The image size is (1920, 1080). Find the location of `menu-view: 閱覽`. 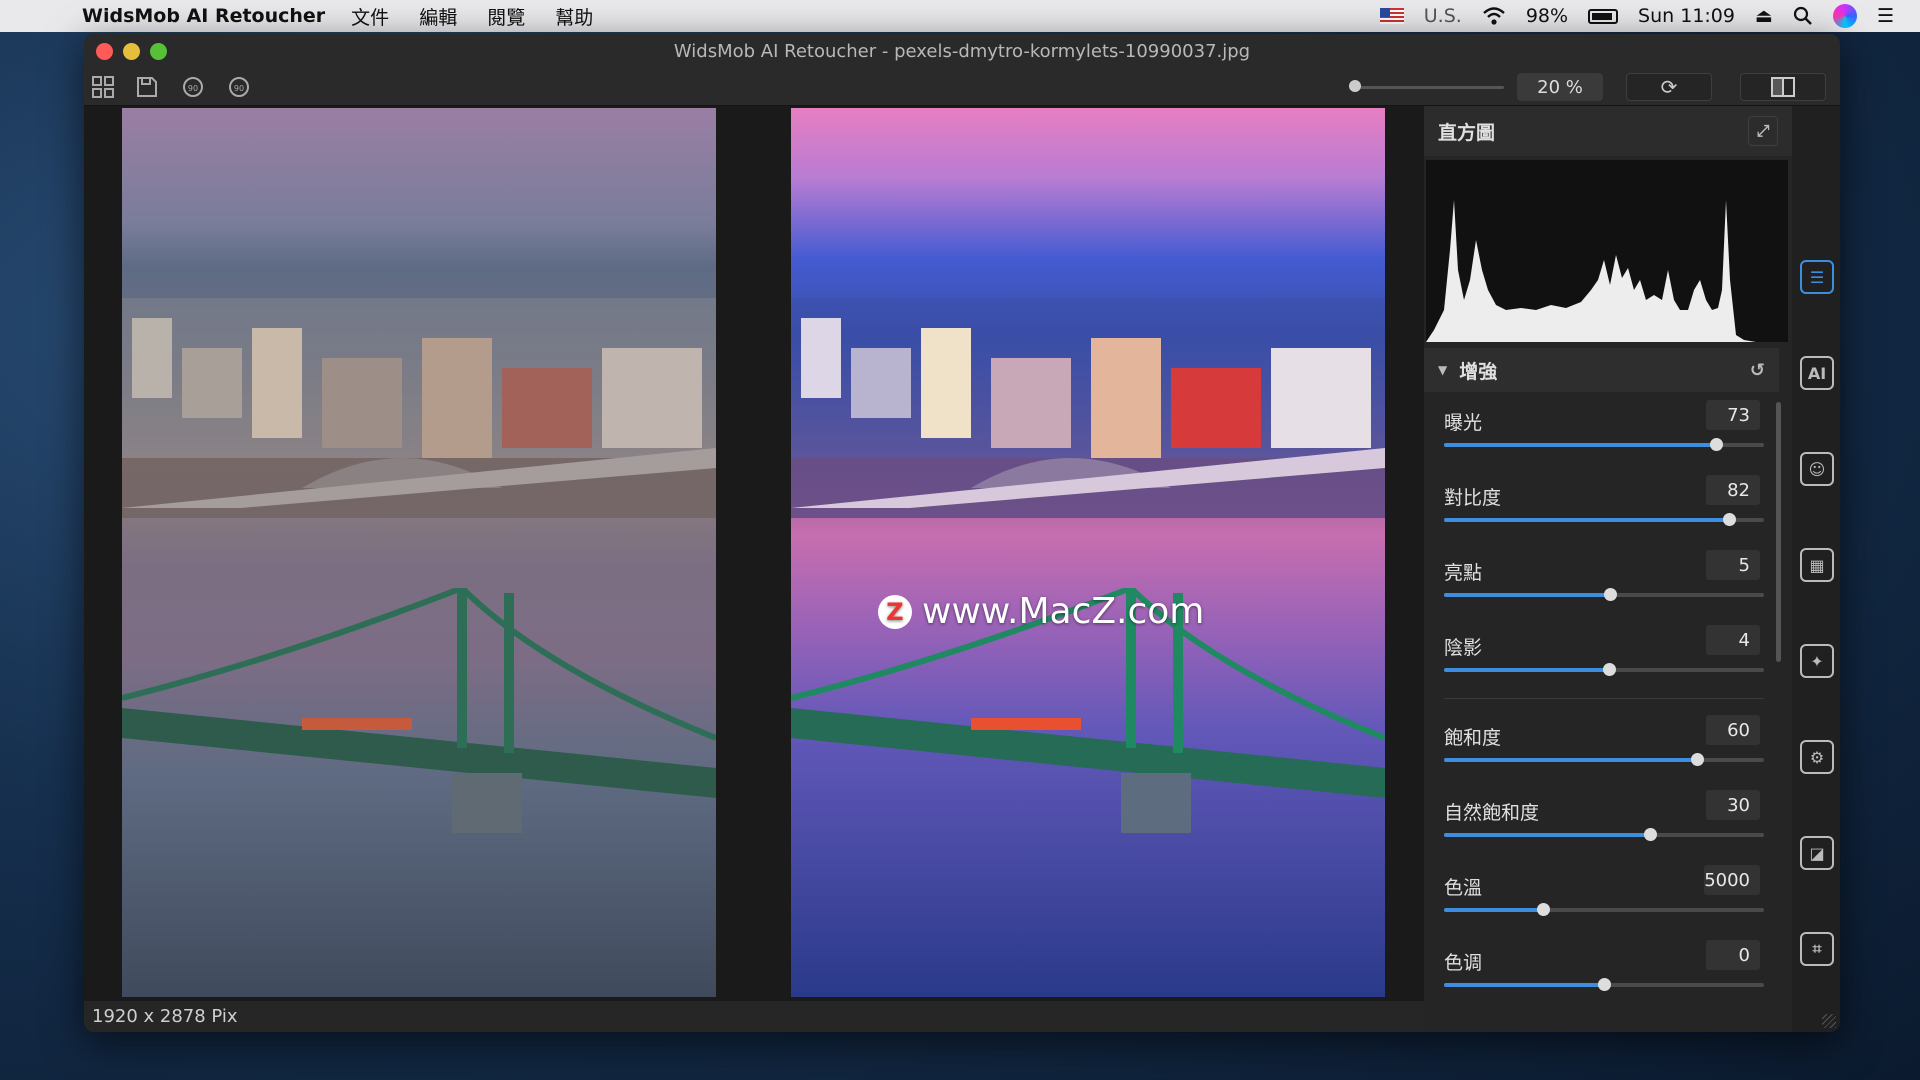

menu-view: 閱覽 is located at coordinates (506, 16).